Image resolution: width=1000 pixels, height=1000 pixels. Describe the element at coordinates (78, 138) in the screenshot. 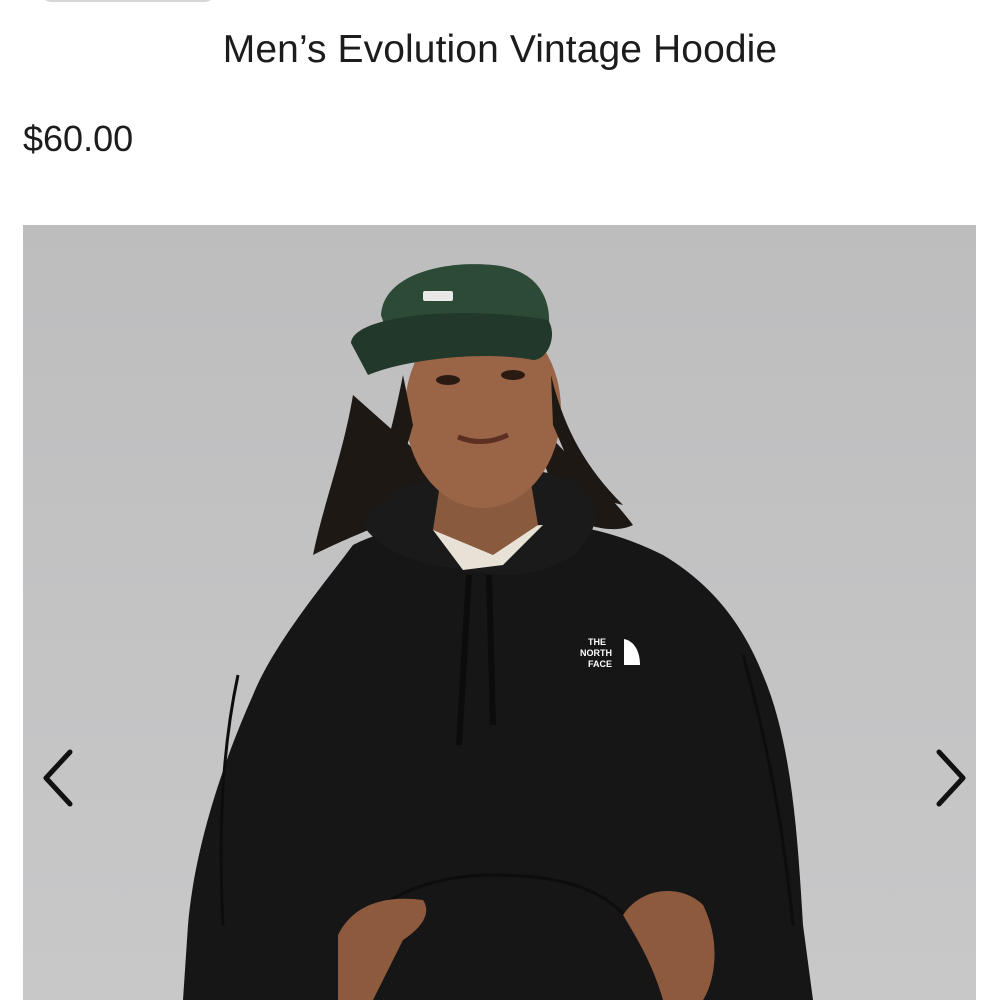

I see `product-price: $60.00` at that location.